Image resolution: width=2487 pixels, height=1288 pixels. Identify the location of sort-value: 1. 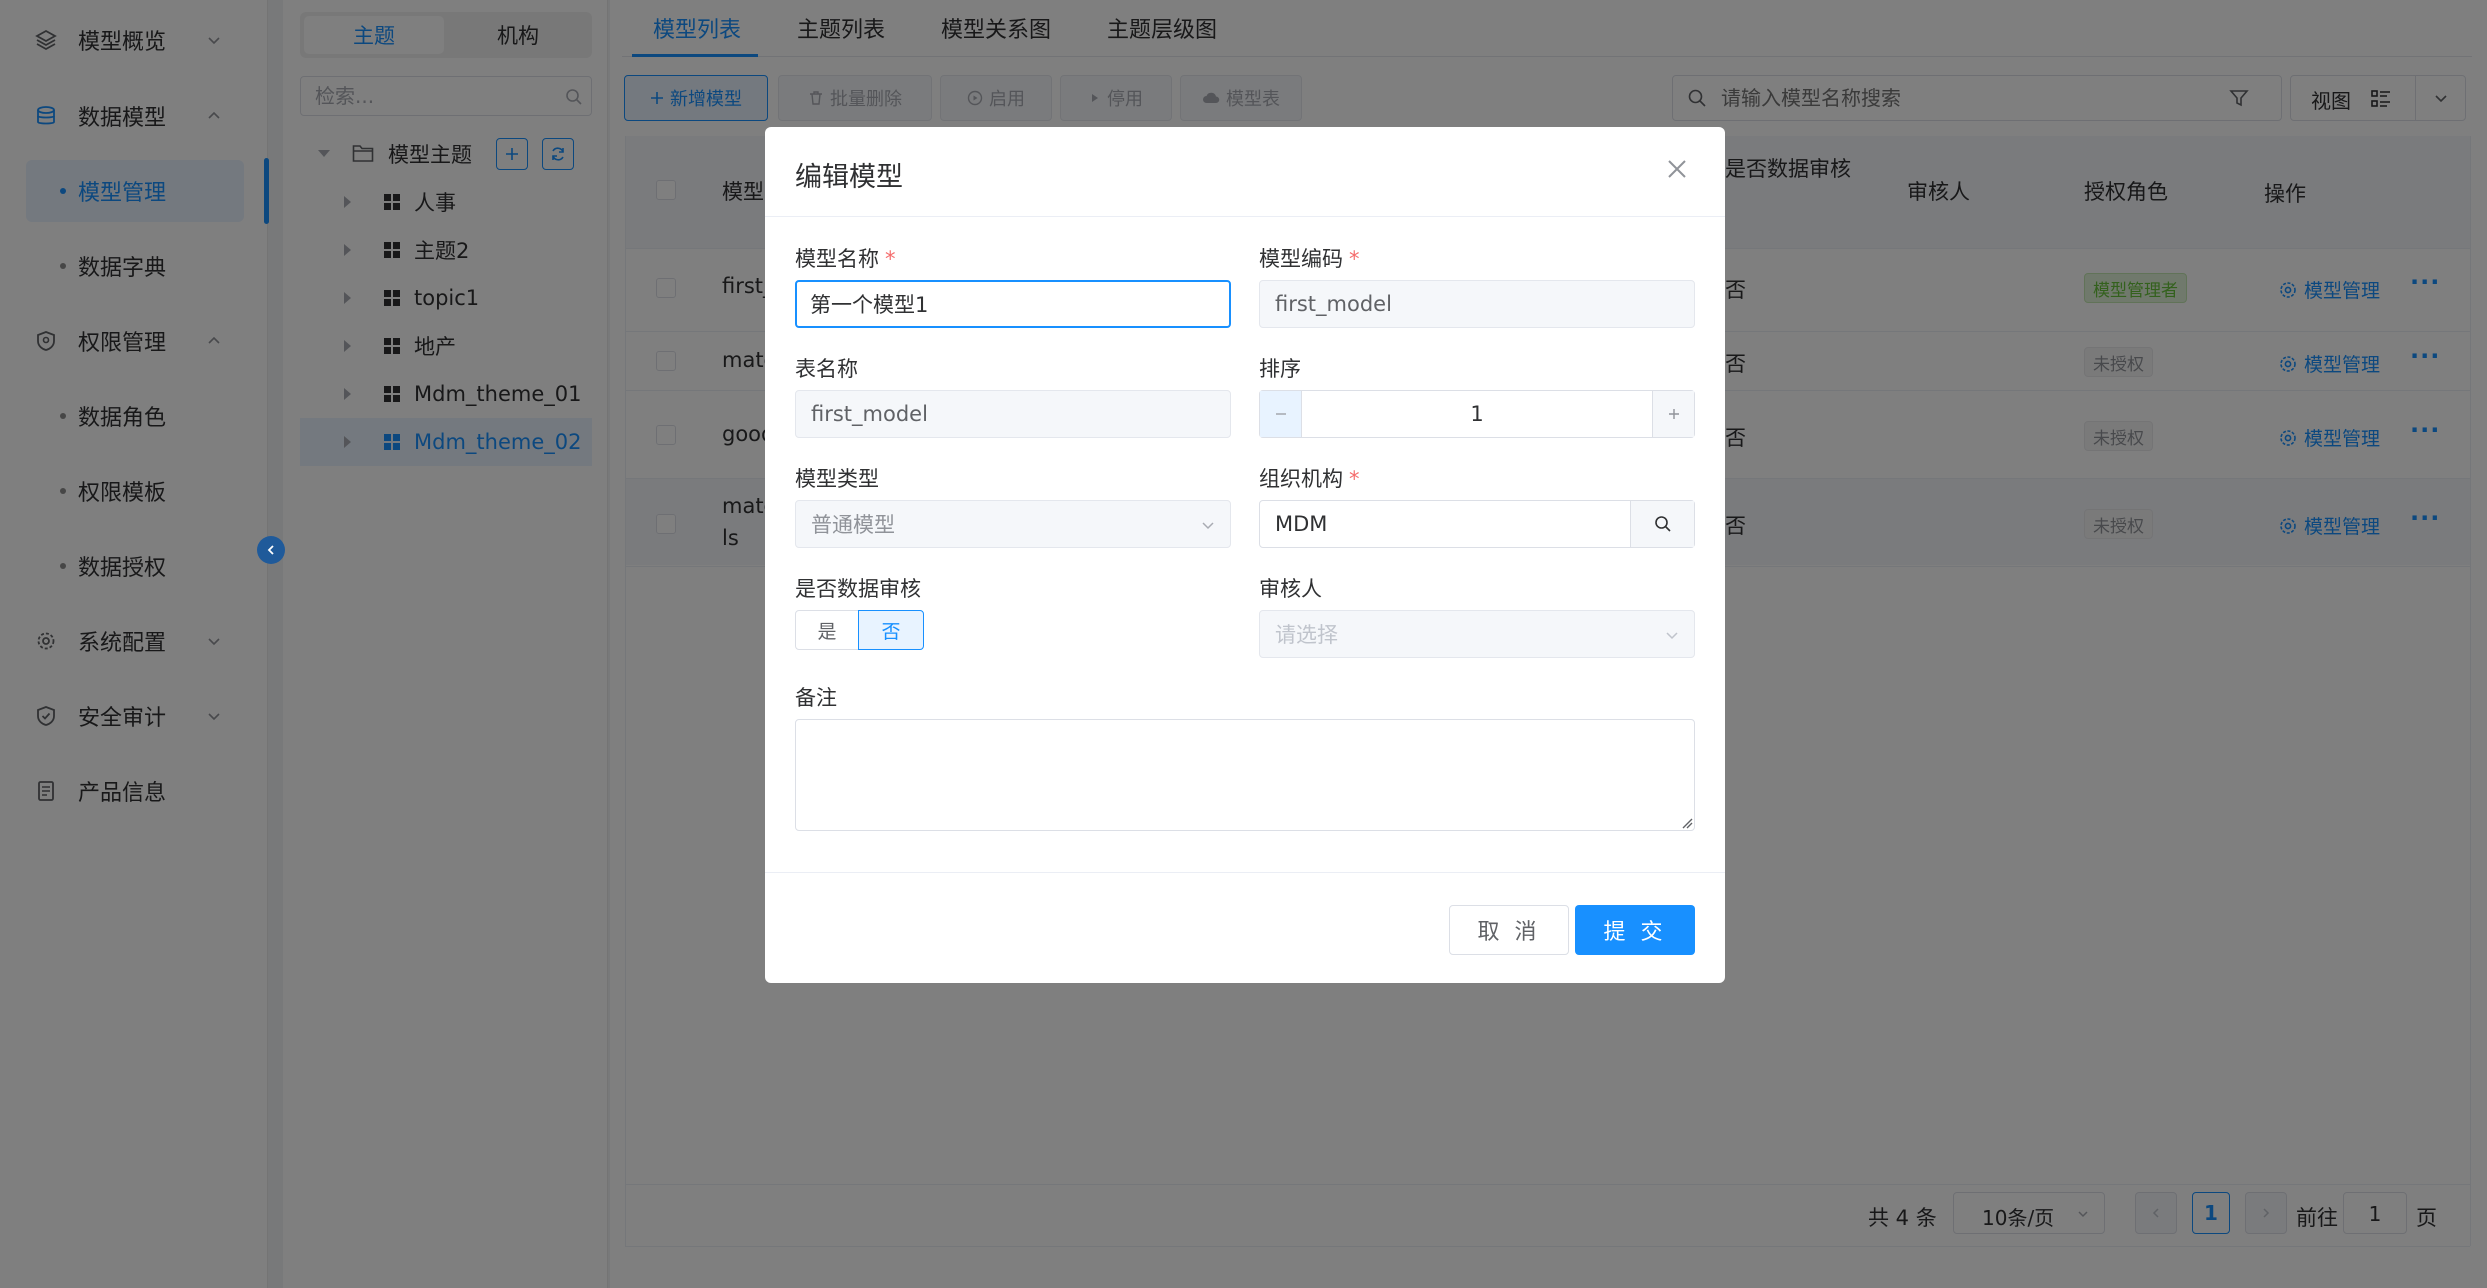
(1477, 414).